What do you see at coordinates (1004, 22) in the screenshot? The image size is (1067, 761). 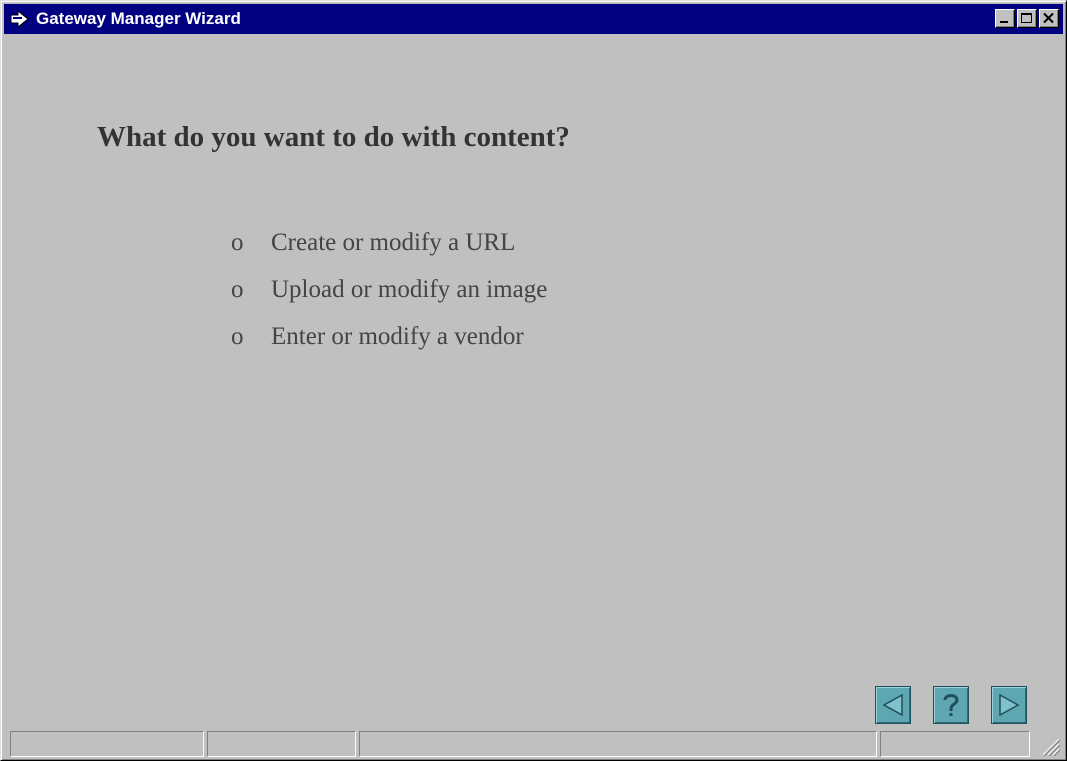 I see `minimize-icon` at bounding box center [1004, 22].